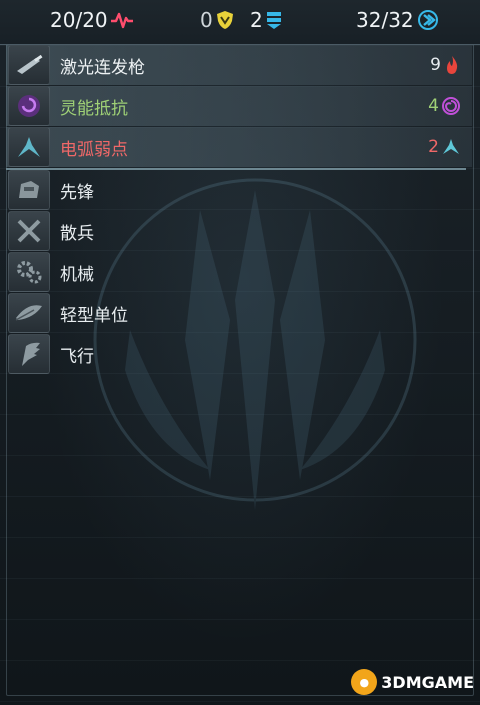  Describe the element at coordinates (224, 20) in the screenshot. I see `shield-icon` at that location.